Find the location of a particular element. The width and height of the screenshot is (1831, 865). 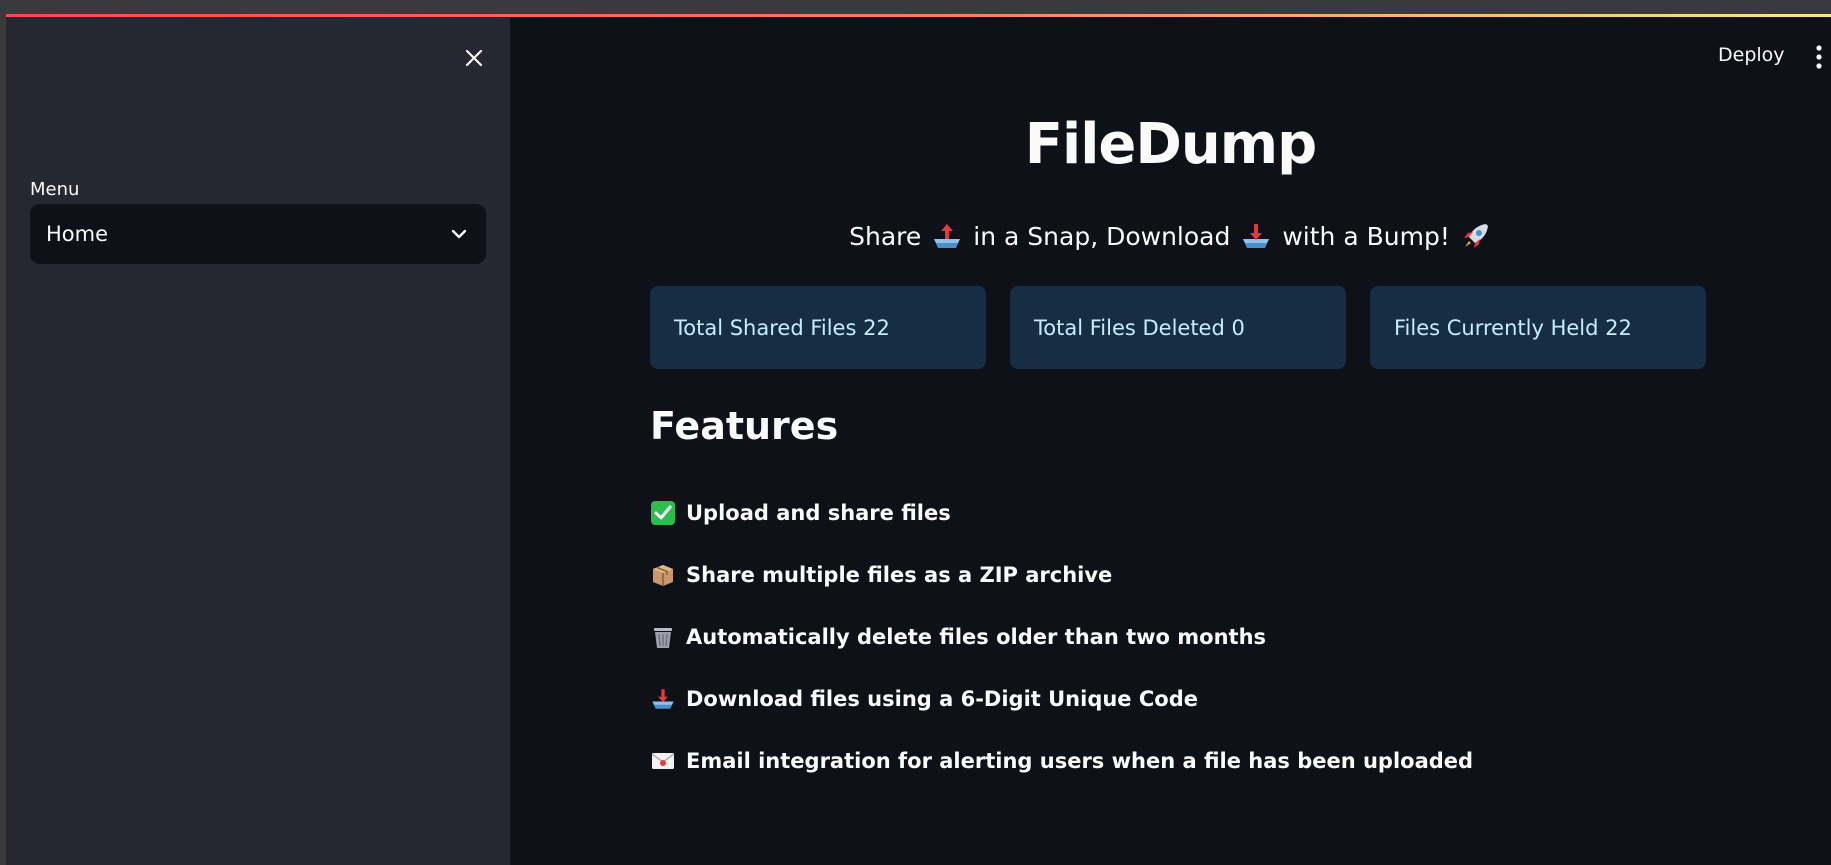

close-sidebar-button is located at coordinates (474, 58).